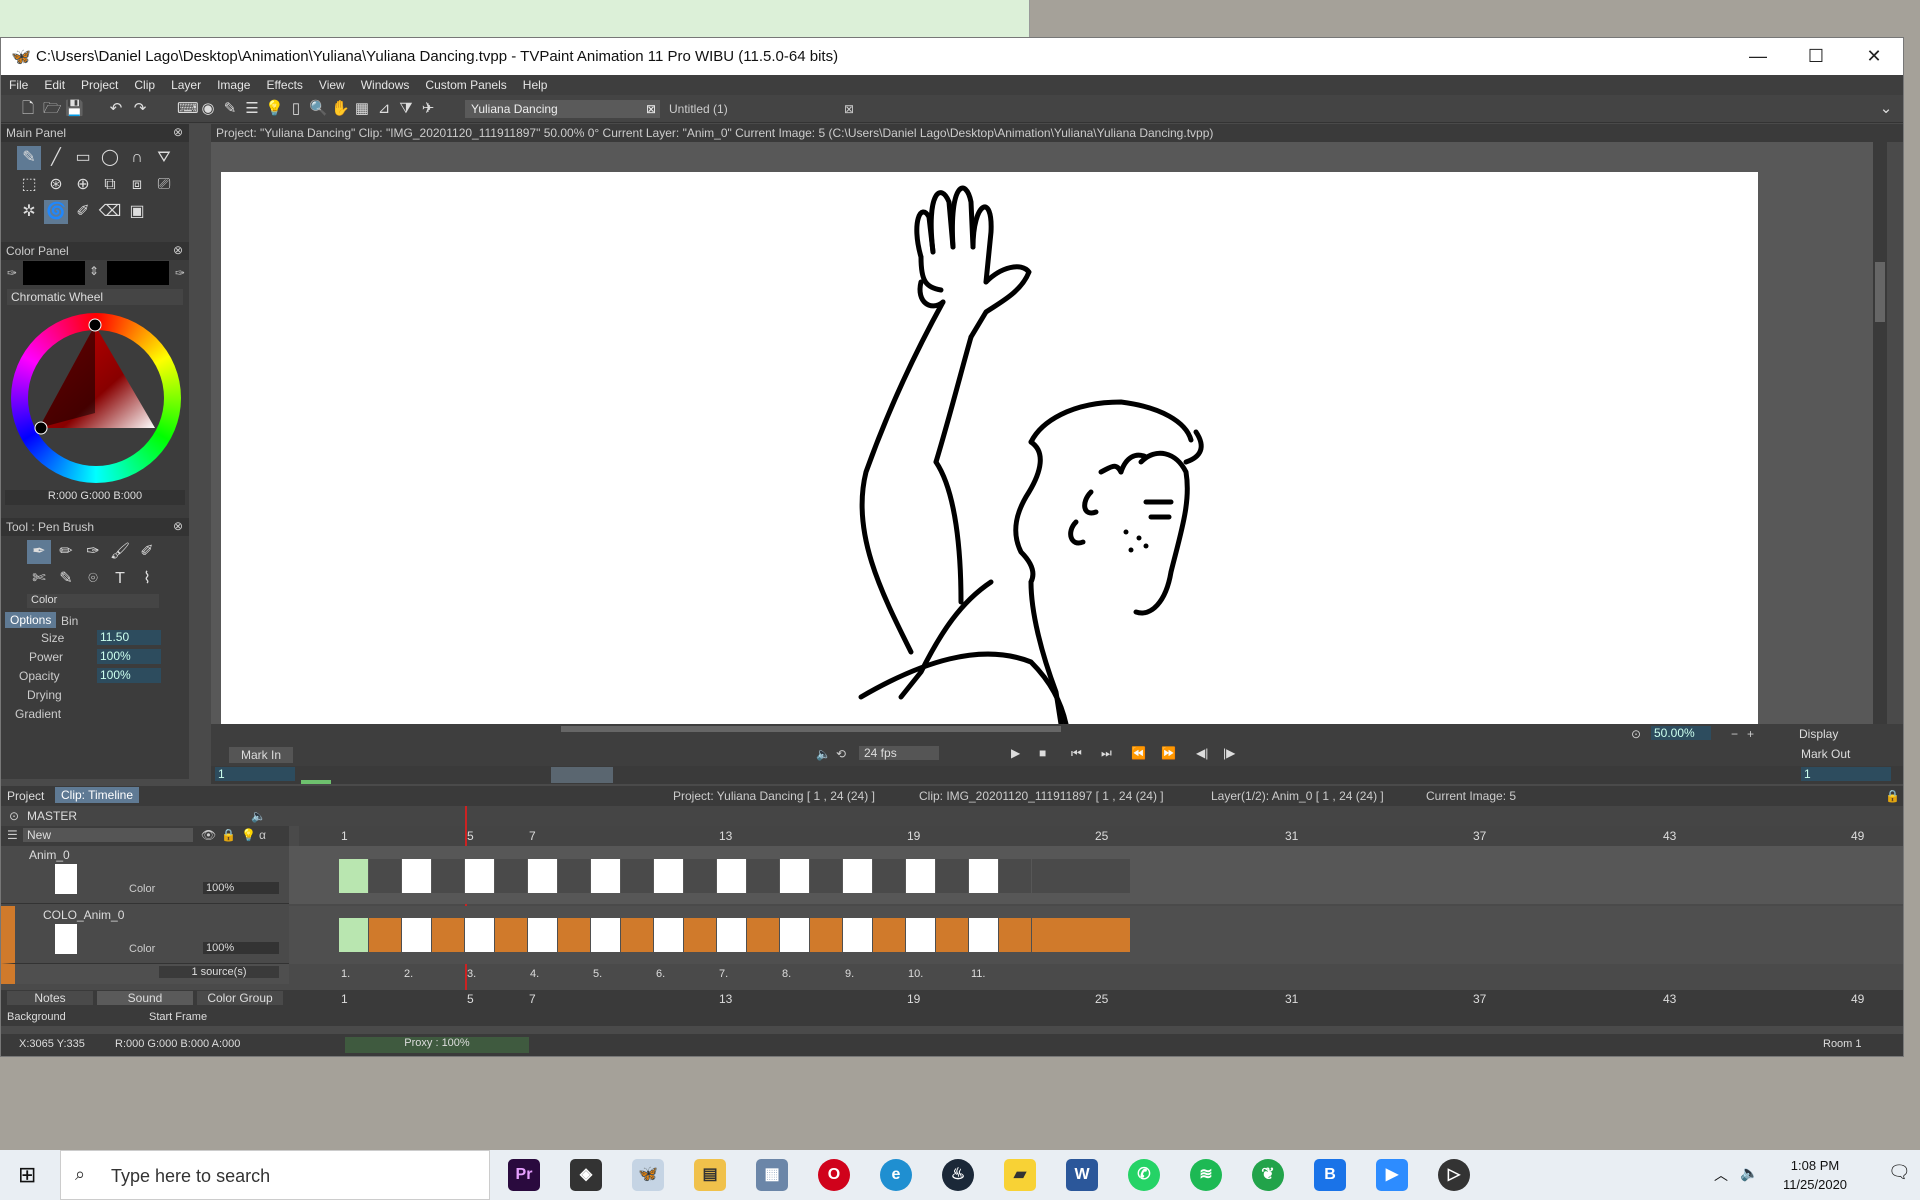 The height and width of the screenshot is (1200, 1920). I want to click on color-wheel-icon: ◉, so click(208, 109).